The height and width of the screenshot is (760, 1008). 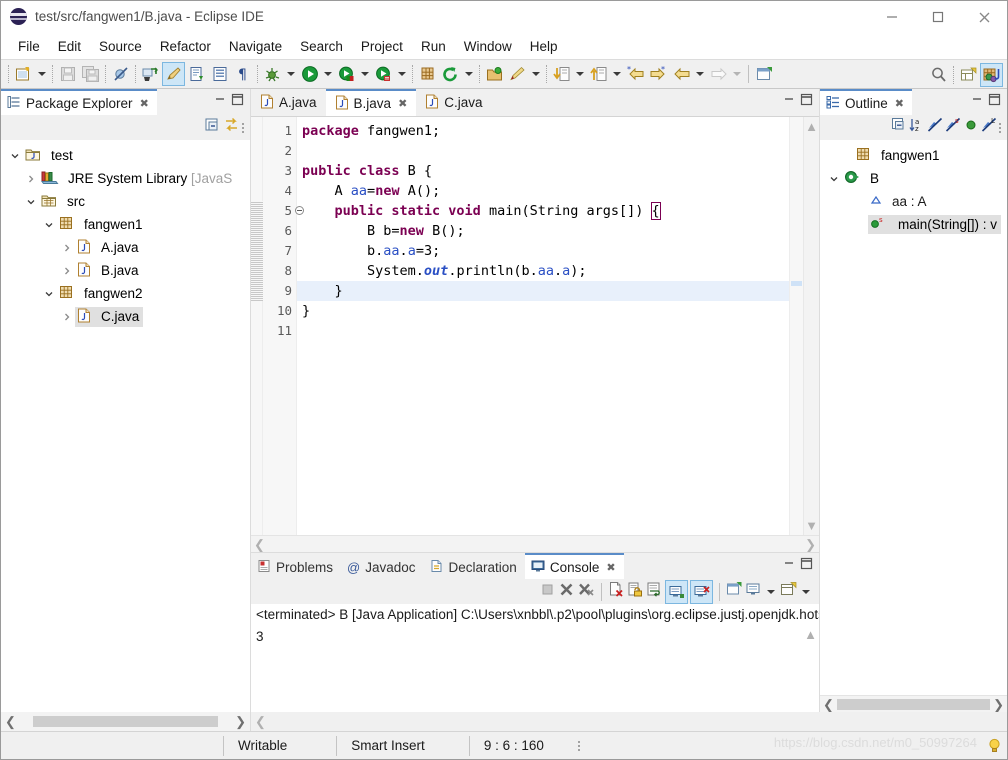 I want to click on skip-breakpoints-icon, so click(x=120, y=74).